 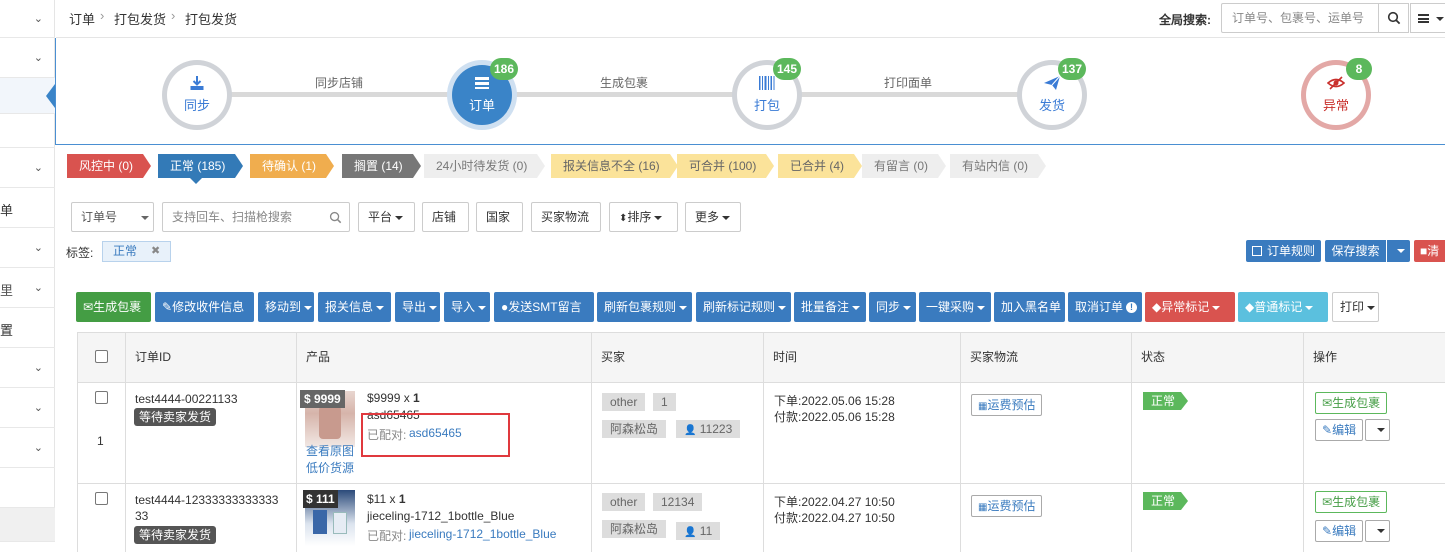 I want to click on order-field-select-value: 订单号, so click(x=99, y=217).